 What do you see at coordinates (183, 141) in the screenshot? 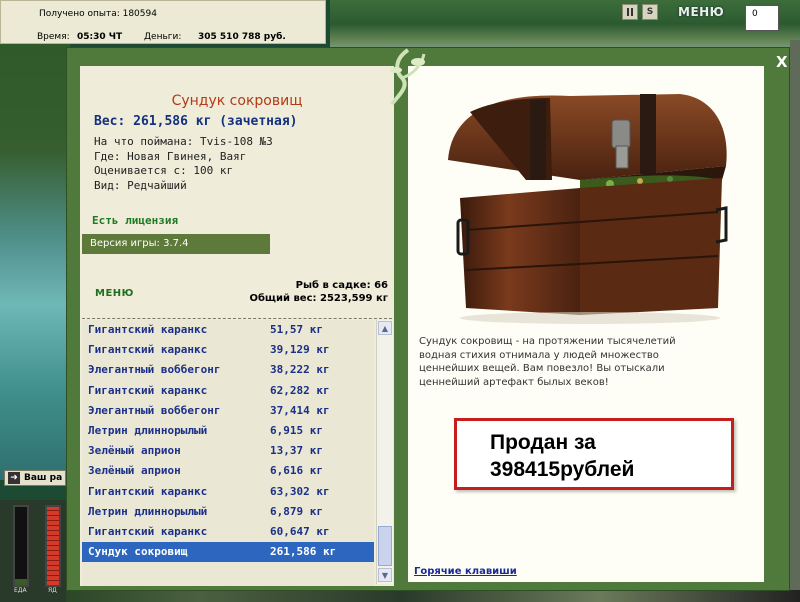
I see `bait-info: На что поймана: Tvis-108 №3` at bounding box center [183, 141].